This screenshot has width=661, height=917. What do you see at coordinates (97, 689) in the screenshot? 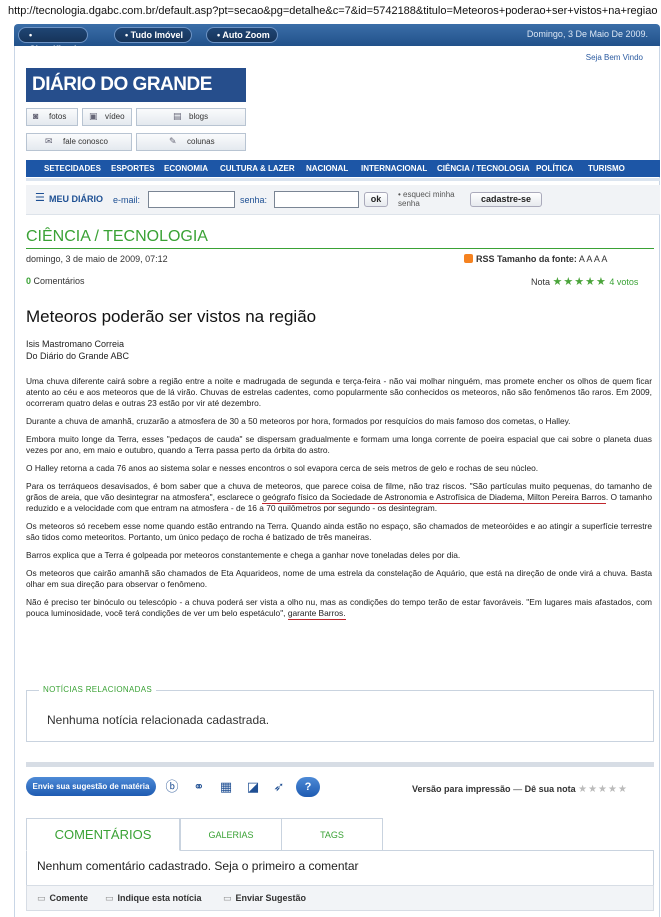
I see `related-news-title: NOTÍCIAS RELACIONADAS` at bounding box center [97, 689].